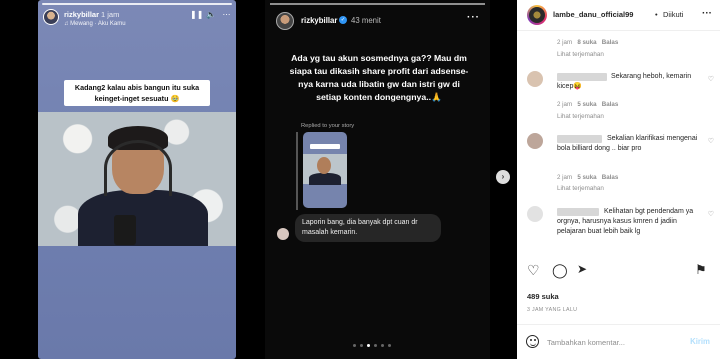 This screenshot has width=720, height=359. Describe the element at coordinates (503, 177) in the screenshot. I see `next-arrow-button: ›` at that location.